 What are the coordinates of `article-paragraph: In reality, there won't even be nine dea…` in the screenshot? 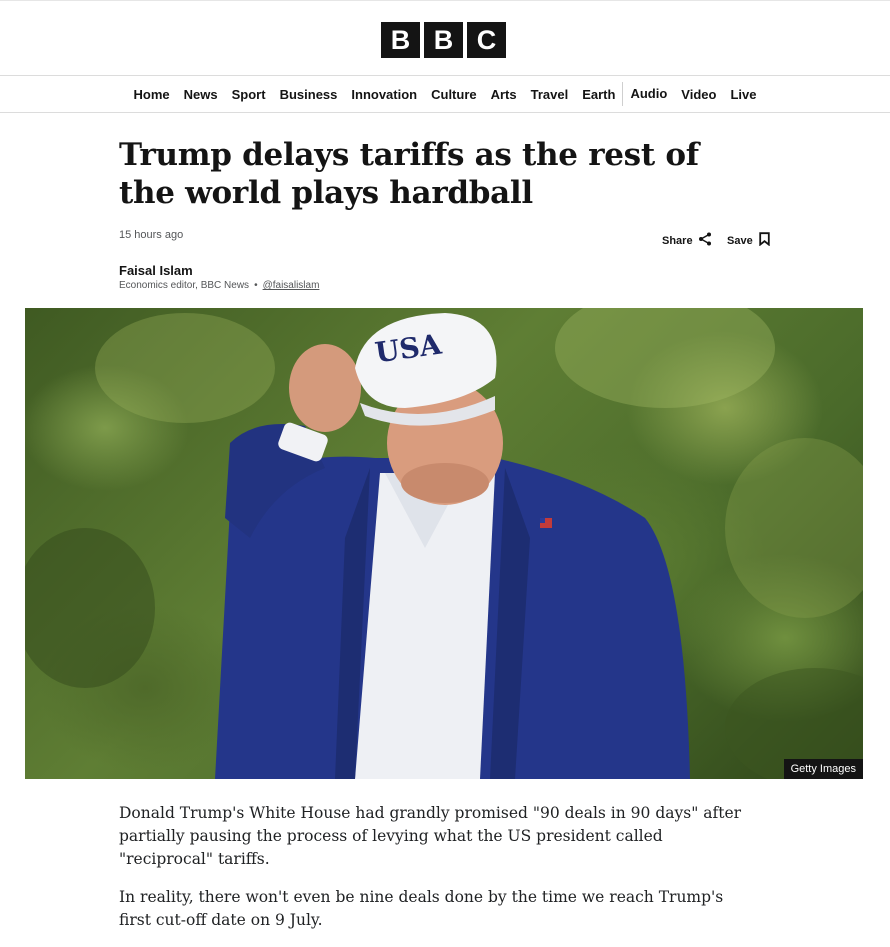 It's located at (421, 908).